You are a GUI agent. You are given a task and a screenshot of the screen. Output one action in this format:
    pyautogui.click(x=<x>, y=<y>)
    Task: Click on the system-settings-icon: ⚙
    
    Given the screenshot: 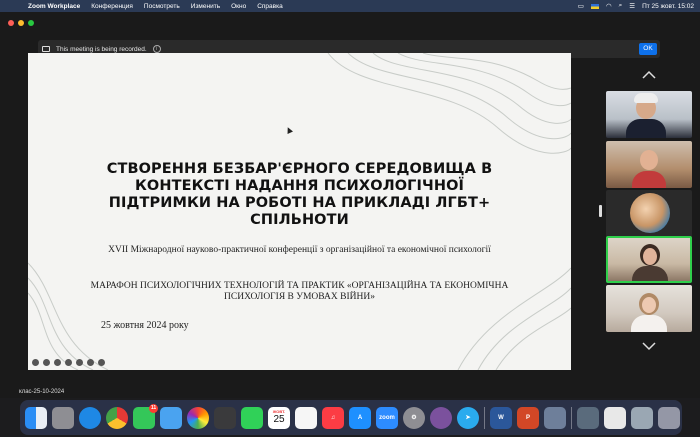 What is the action you would take?
    pyautogui.click(x=414, y=417)
    